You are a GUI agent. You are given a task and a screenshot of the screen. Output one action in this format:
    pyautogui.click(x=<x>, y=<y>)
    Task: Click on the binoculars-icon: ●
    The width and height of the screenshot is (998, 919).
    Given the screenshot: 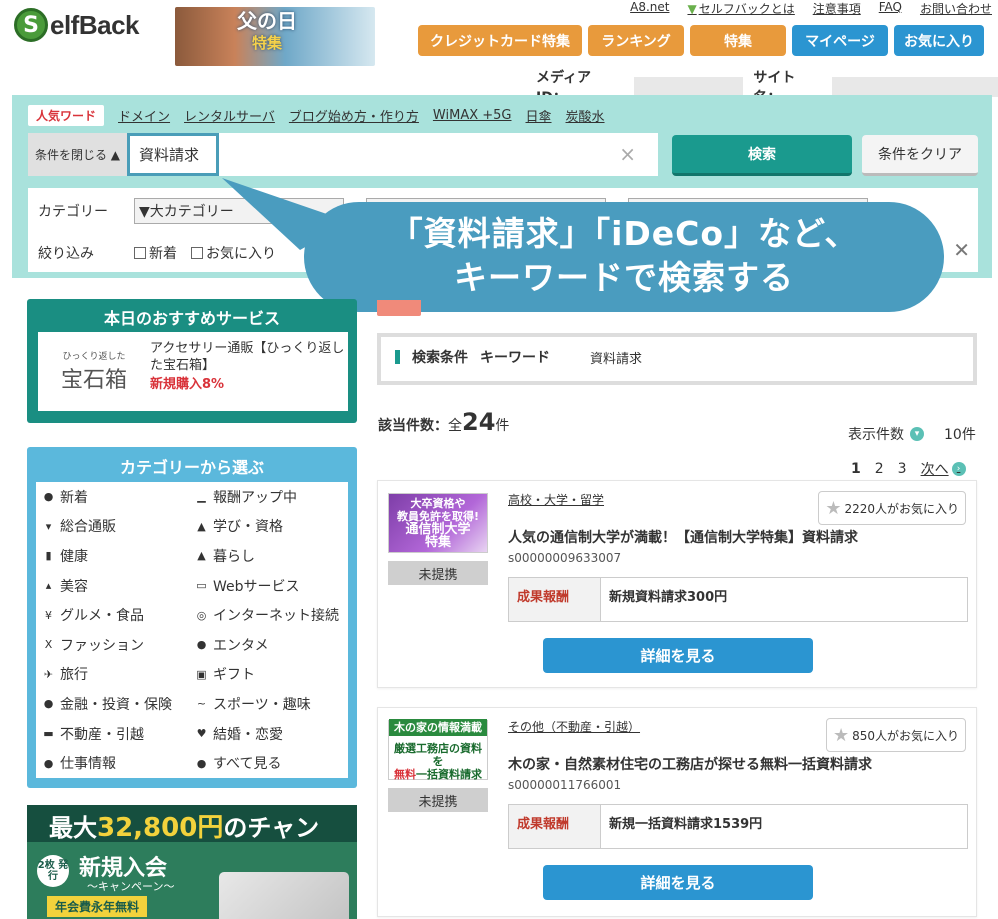 What is the action you would take?
    pyautogui.click(x=201, y=763)
    